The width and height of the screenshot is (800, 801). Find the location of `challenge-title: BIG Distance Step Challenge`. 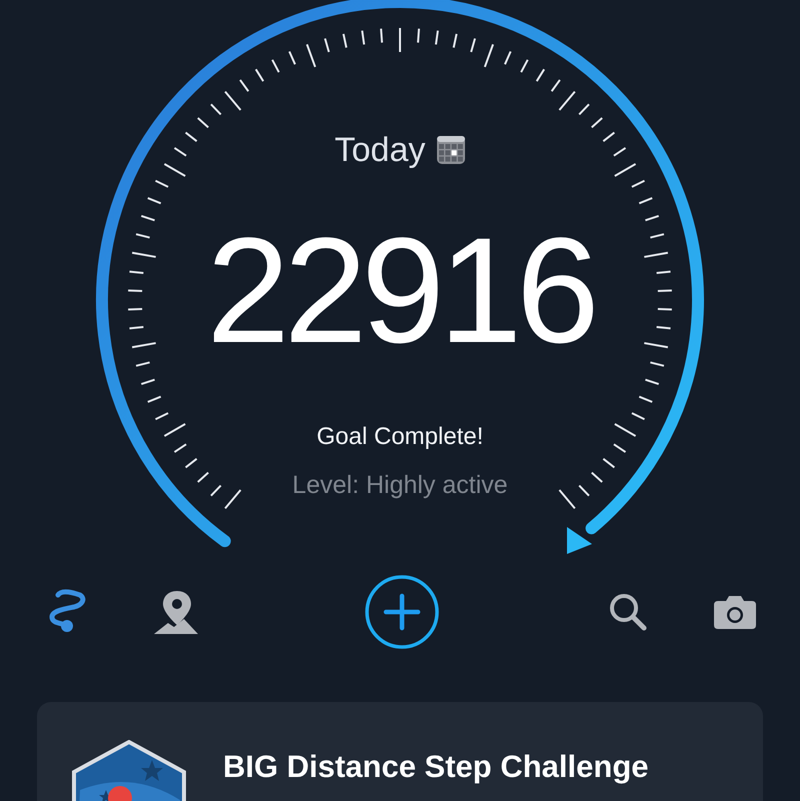

challenge-title: BIG Distance Step Challenge is located at coordinates (435, 767).